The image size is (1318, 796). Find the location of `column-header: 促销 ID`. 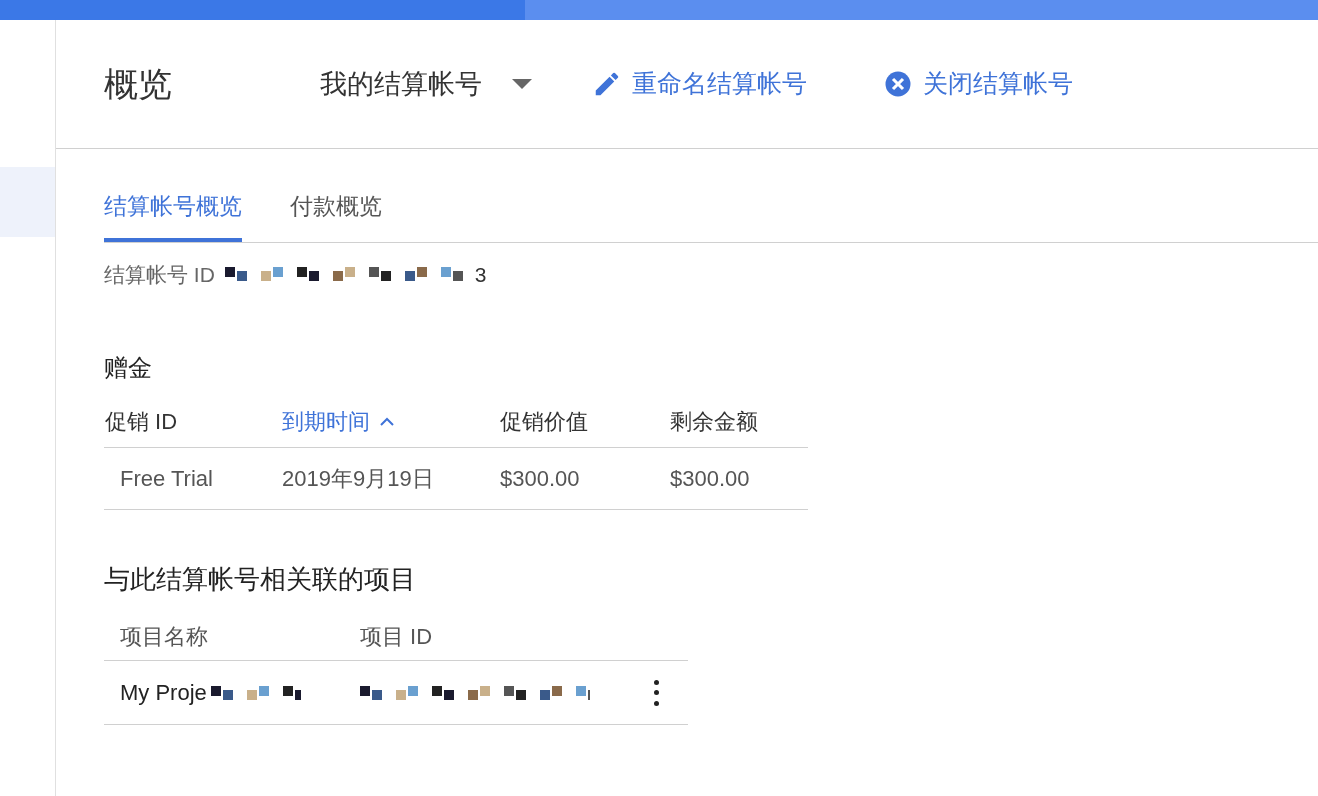

column-header: 促销 ID is located at coordinates (141, 422).